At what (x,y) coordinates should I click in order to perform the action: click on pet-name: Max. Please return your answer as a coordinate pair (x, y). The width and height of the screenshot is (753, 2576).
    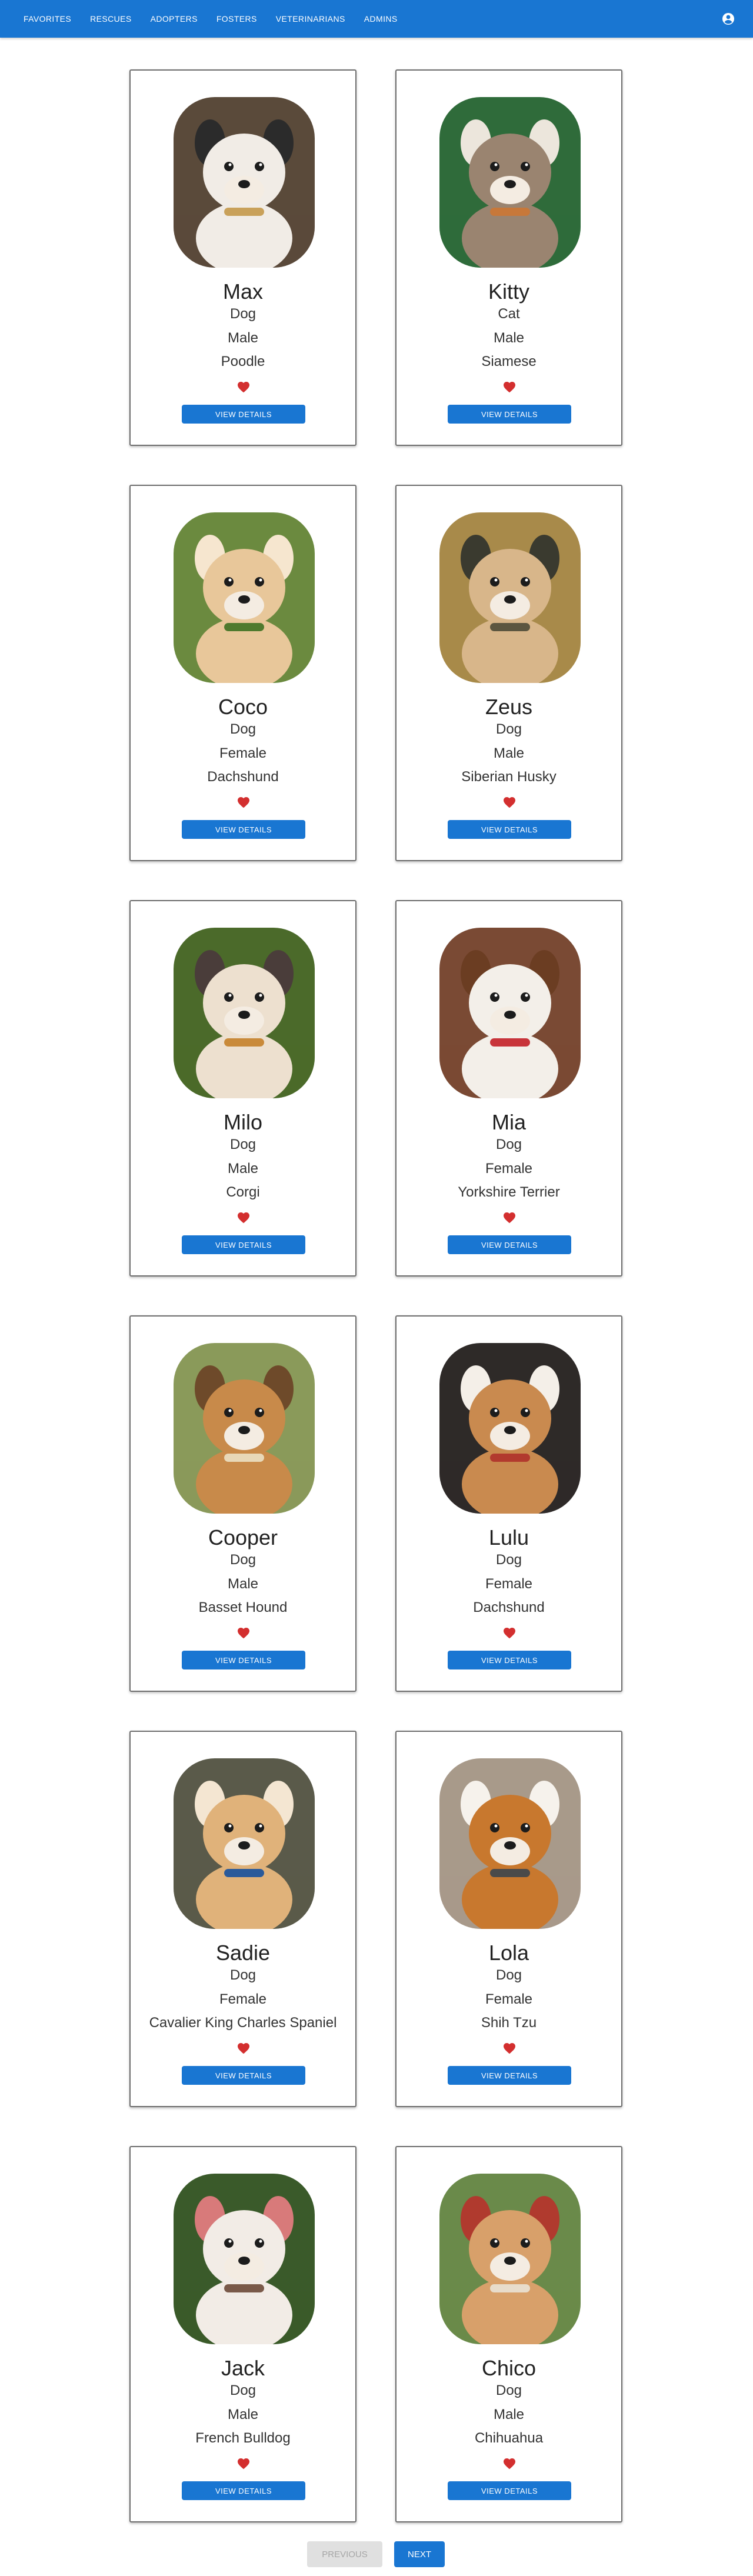
    Looking at the image, I should click on (242, 291).